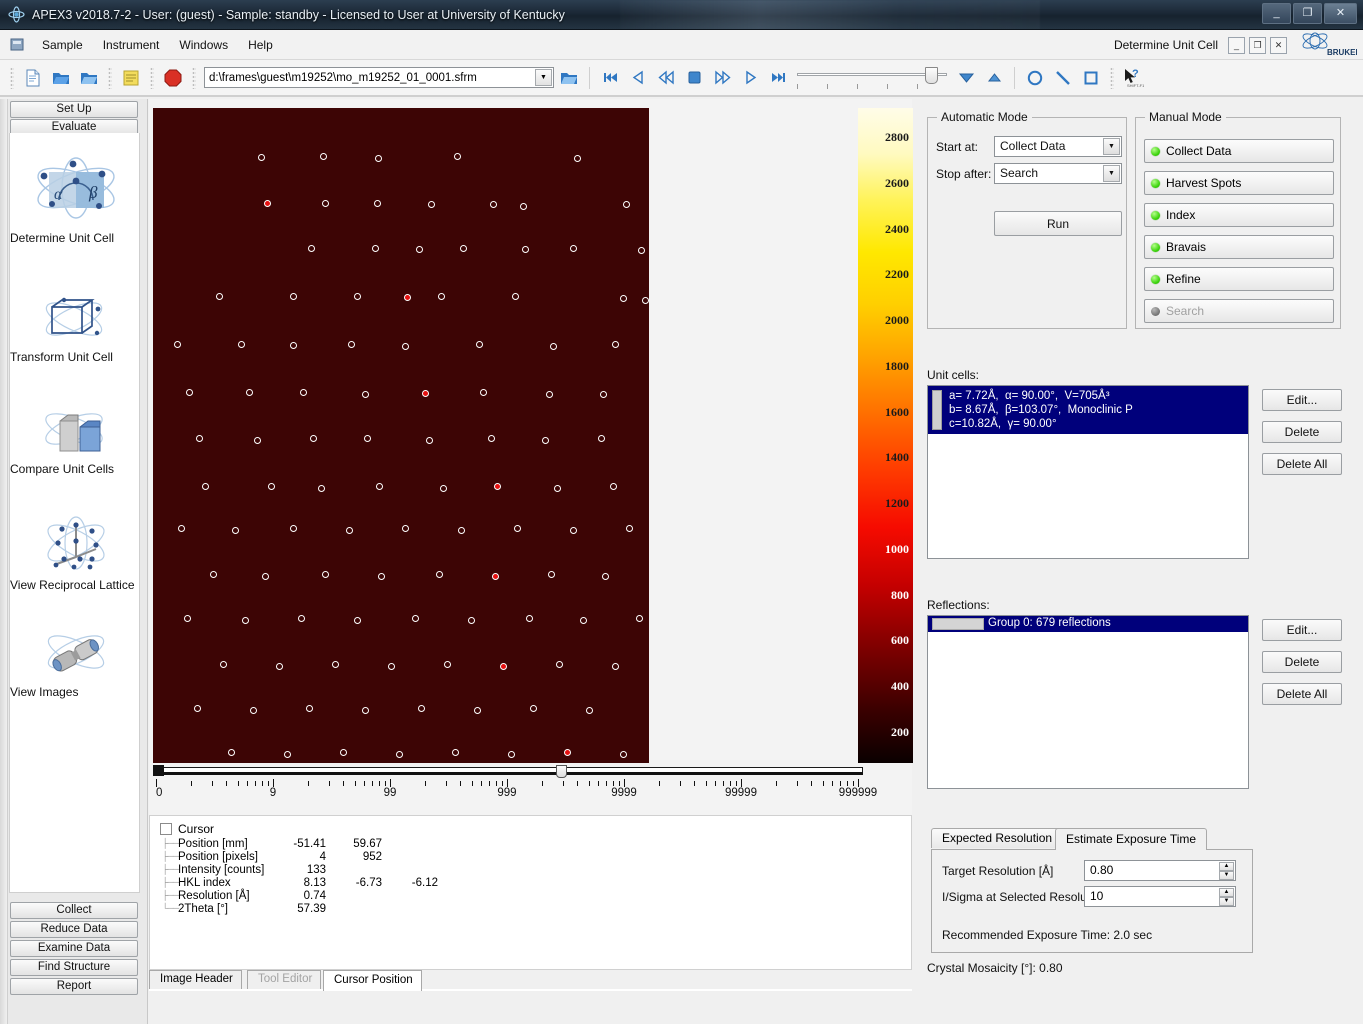 The width and height of the screenshot is (1363, 1024). What do you see at coordinates (1091, 78) in the screenshot?
I see `box-tool-icon` at bounding box center [1091, 78].